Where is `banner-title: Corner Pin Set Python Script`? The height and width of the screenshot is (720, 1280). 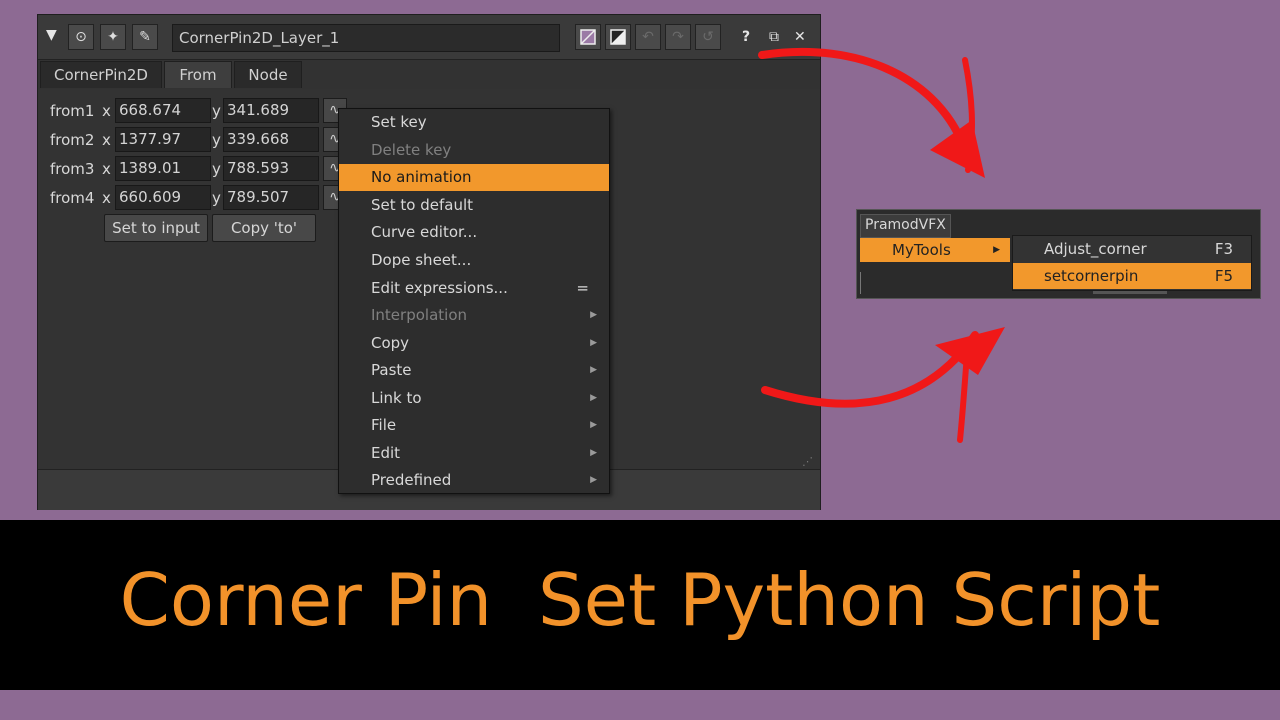 banner-title: Corner Pin Set Python Script is located at coordinates (640, 600).